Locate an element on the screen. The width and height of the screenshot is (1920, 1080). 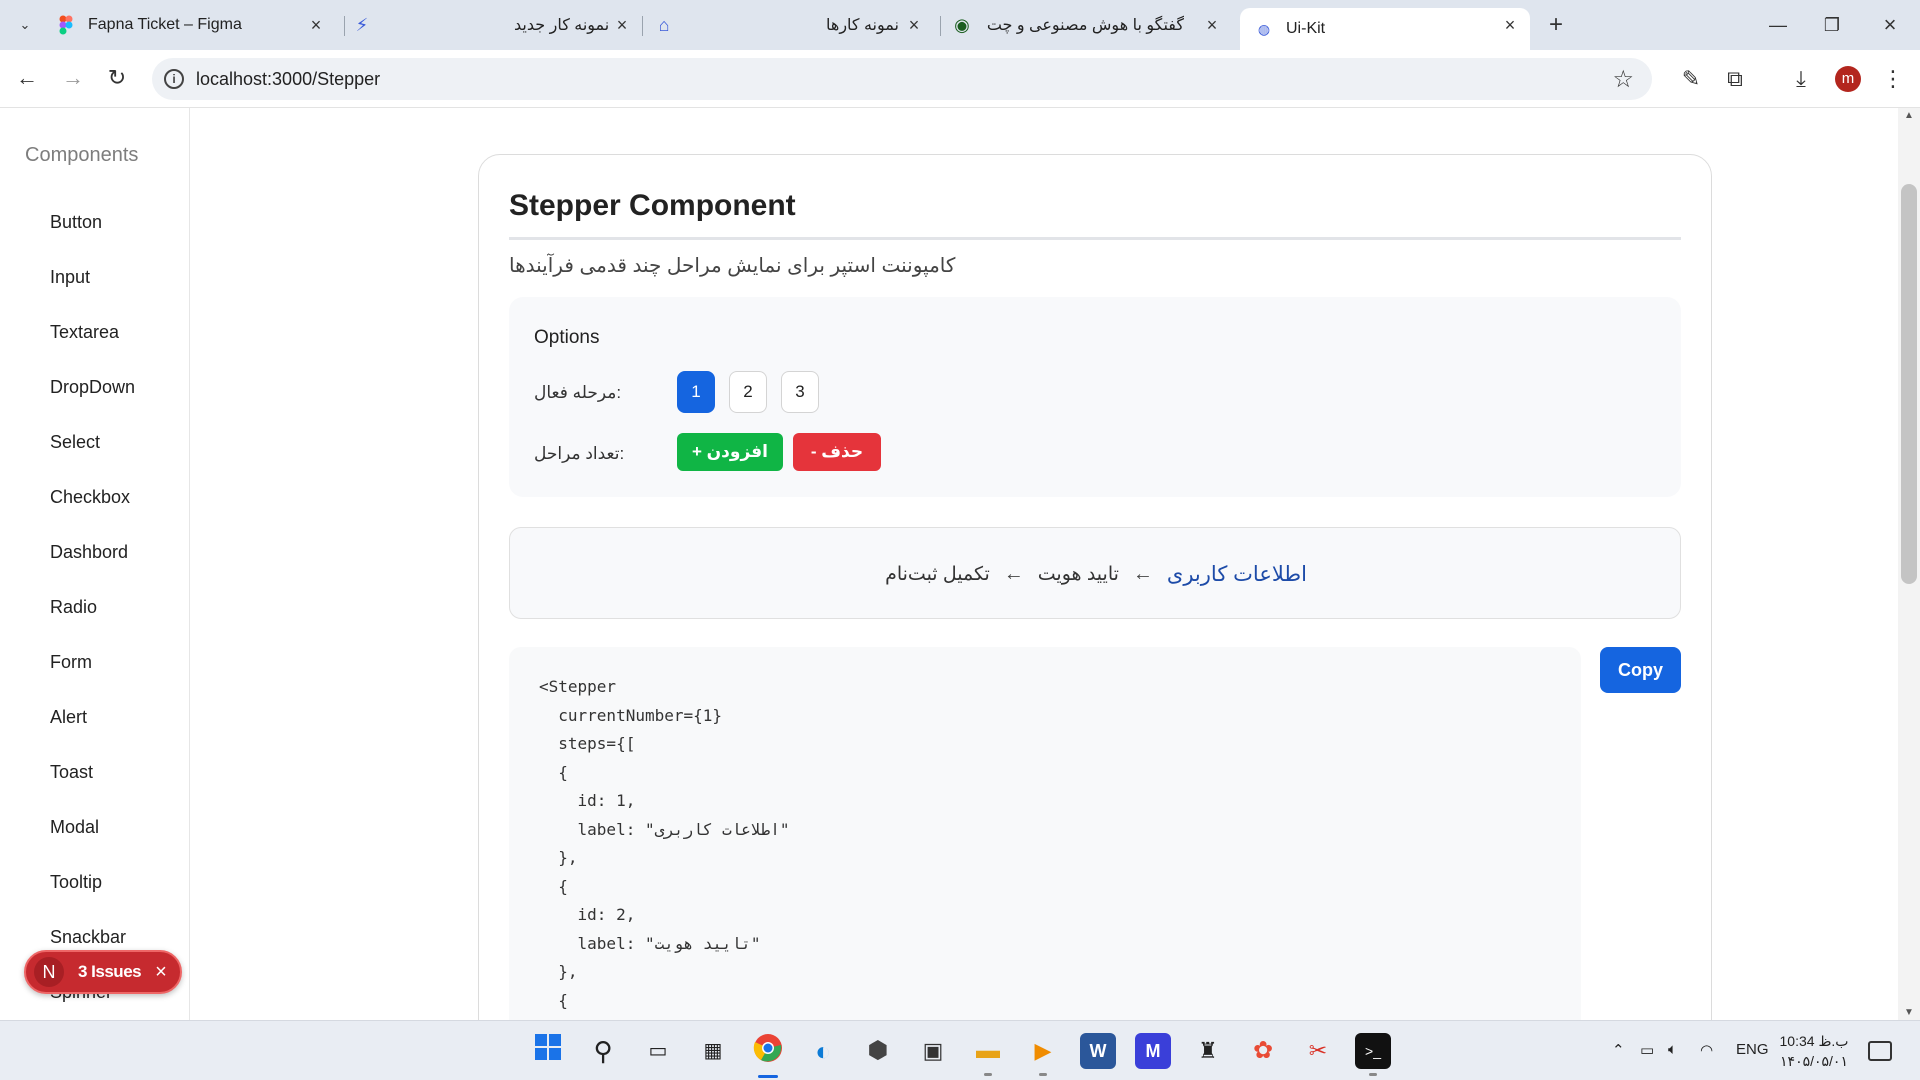
step-count-label: :تعداد مراحل is located at coordinates (579, 453).